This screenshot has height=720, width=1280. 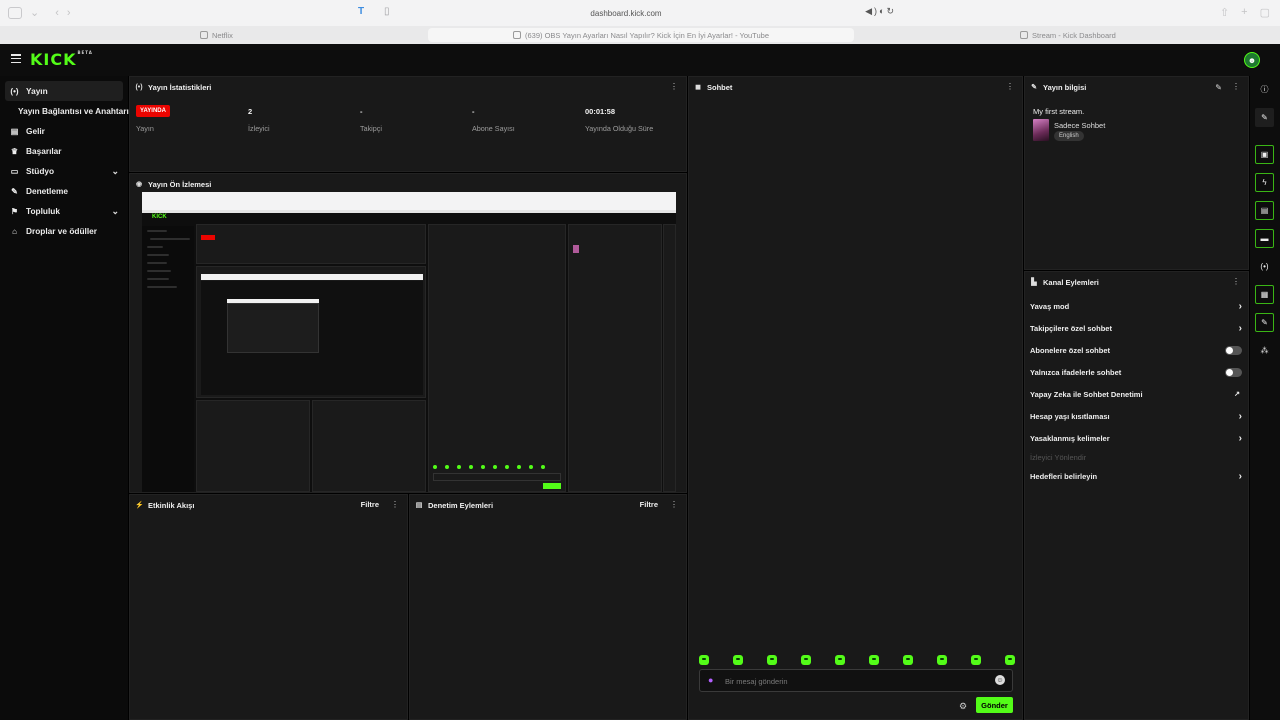 What do you see at coordinates (268, 607) in the screenshot?
I see `activity-panel: ⚡ Etkinlik Akışı Filtre ⋮` at bounding box center [268, 607].